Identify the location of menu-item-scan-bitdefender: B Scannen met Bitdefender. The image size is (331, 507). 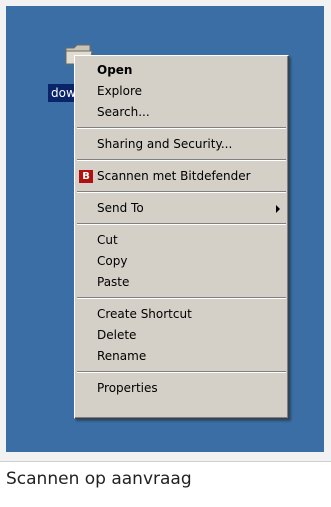
(181, 176).